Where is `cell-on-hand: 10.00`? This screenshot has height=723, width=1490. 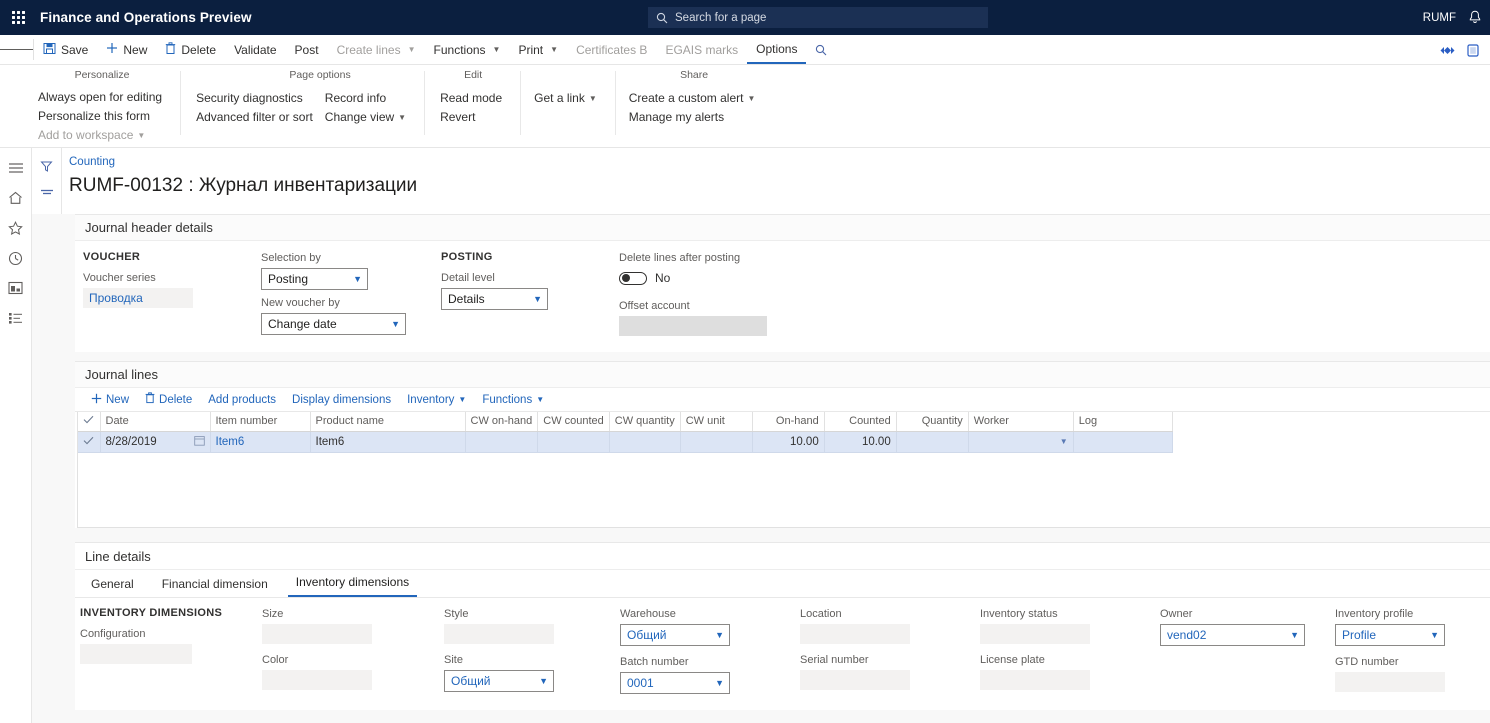 cell-on-hand: 10.00 is located at coordinates (788, 442).